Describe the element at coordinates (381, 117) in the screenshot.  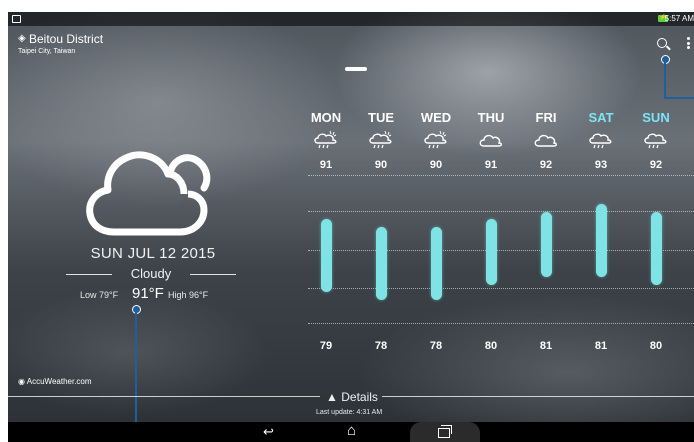
I see `forecast-day-tue: TUE` at that location.